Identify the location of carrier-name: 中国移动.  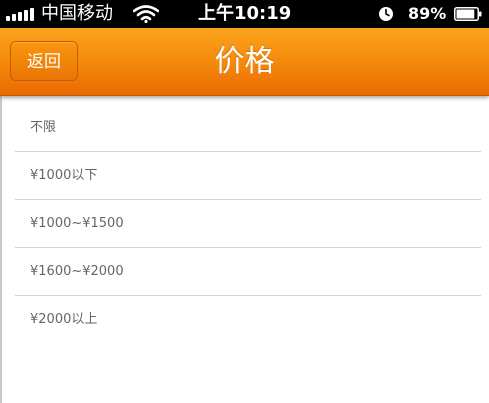
(77, 13).